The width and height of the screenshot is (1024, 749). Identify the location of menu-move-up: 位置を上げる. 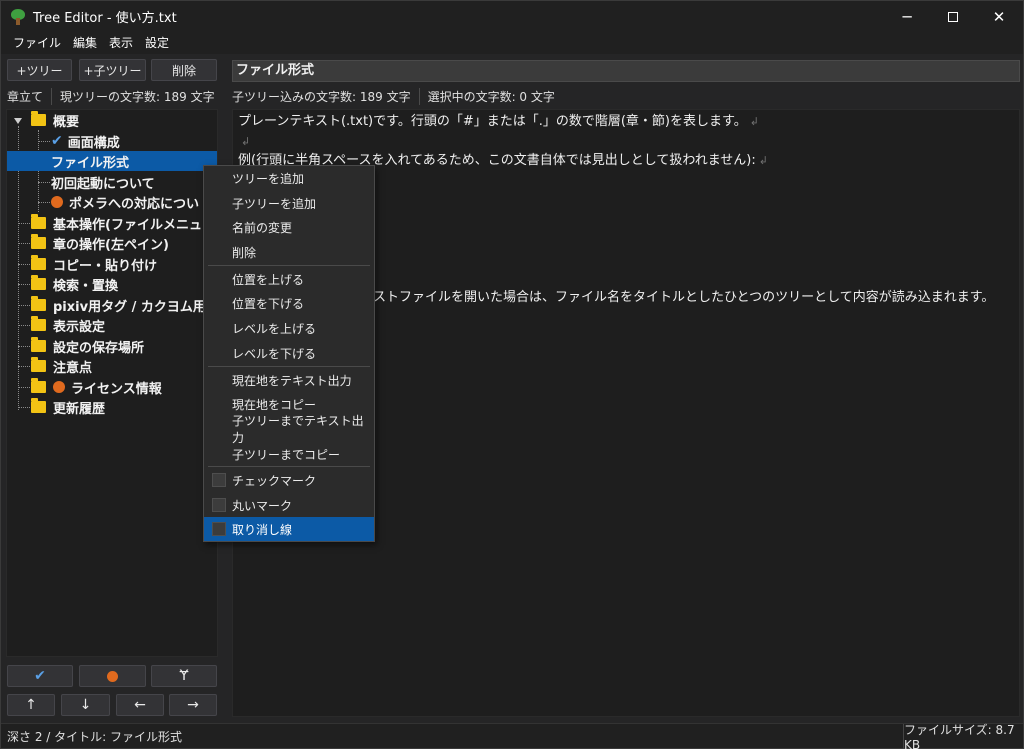
(289, 279).